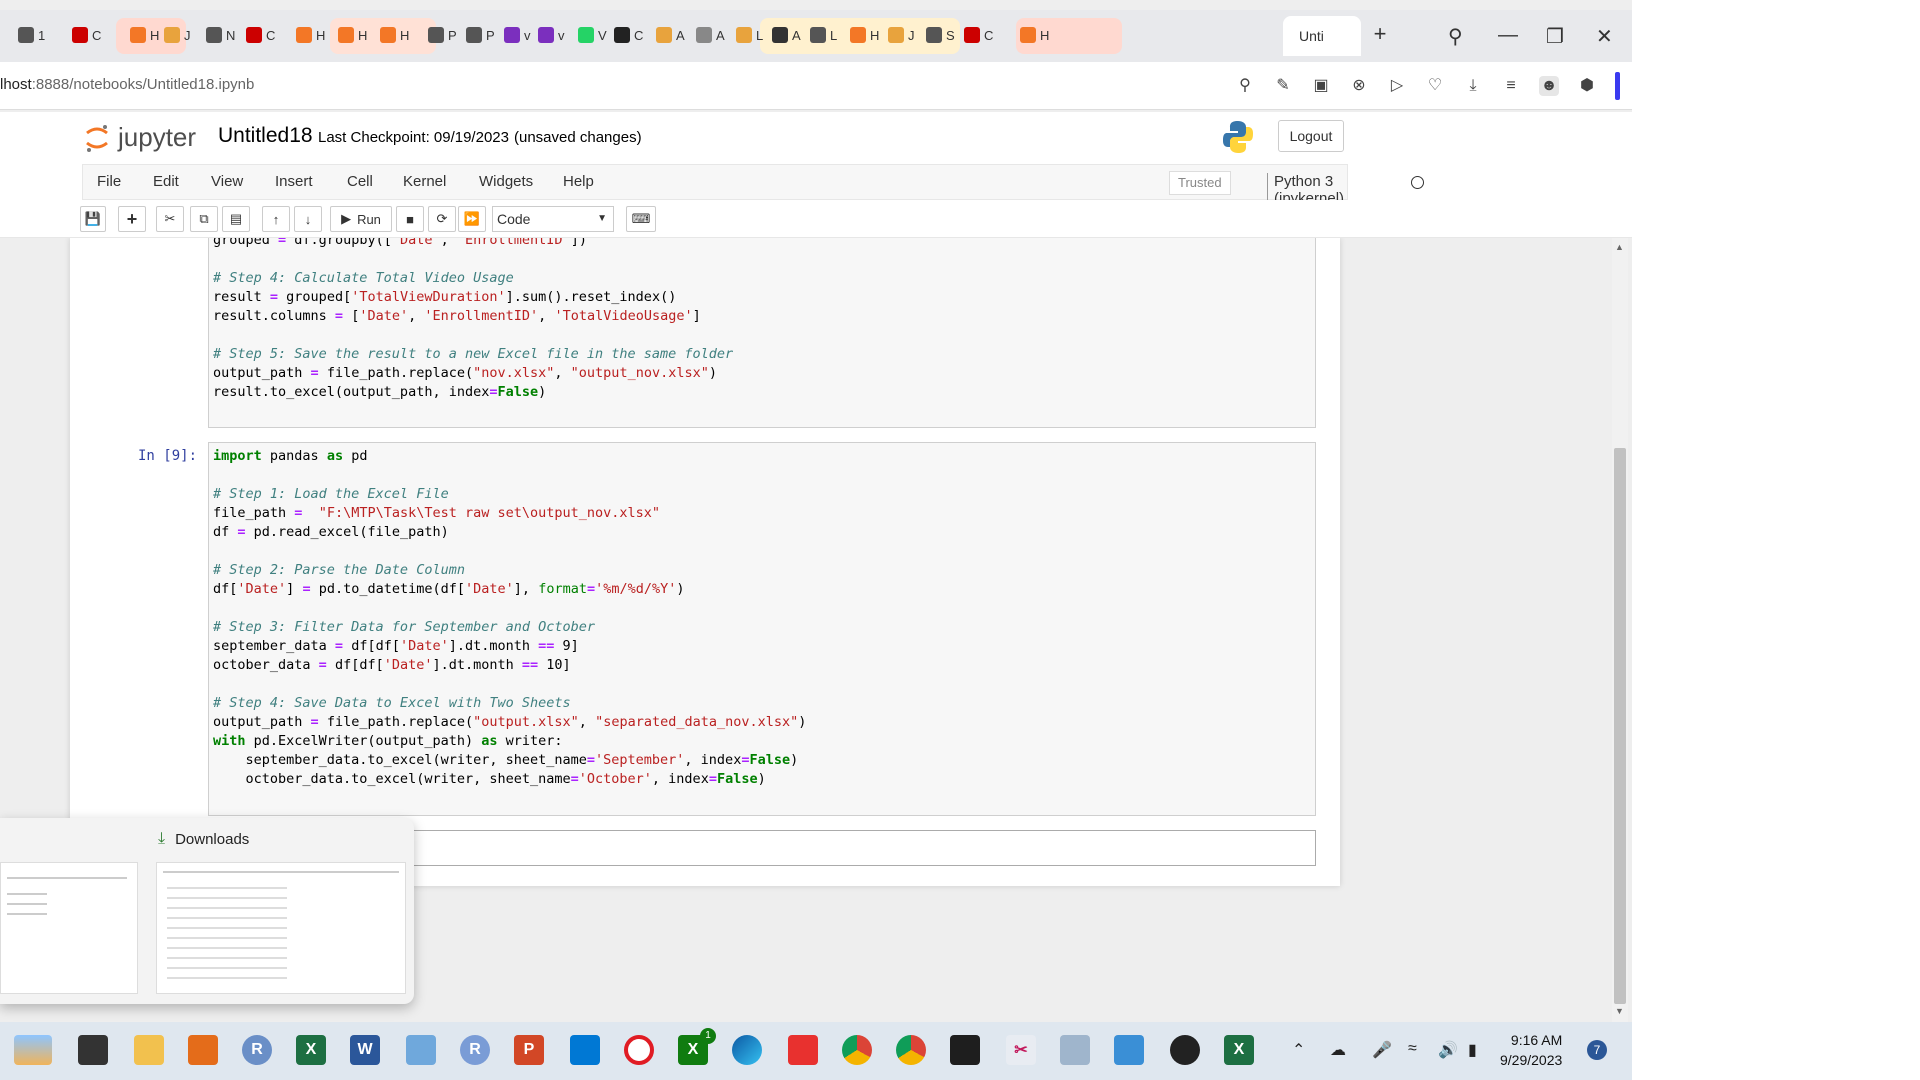 This screenshot has height=1080, width=1920. What do you see at coordinates (276, 219) in the screenshot?
I see `move-up-button: ↑` at bounding box center [276, 219].